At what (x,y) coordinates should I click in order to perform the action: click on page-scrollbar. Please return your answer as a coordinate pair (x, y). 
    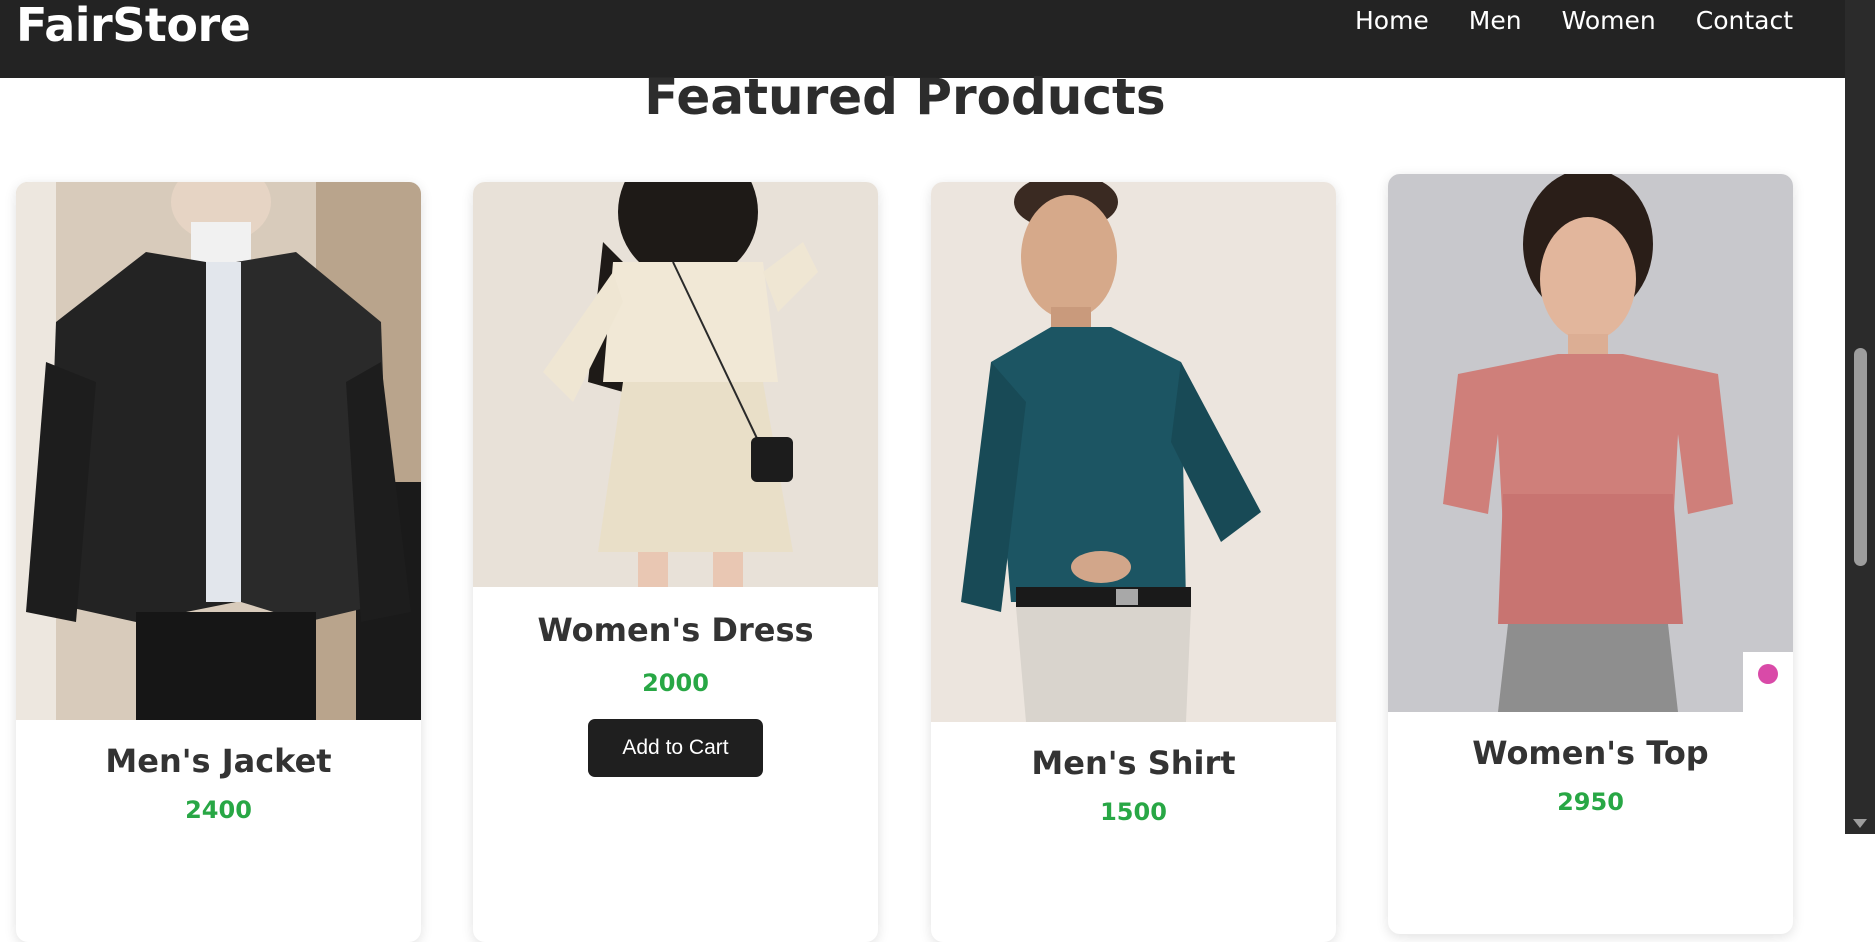
    Looking at the image, I should click on (1860, 417).